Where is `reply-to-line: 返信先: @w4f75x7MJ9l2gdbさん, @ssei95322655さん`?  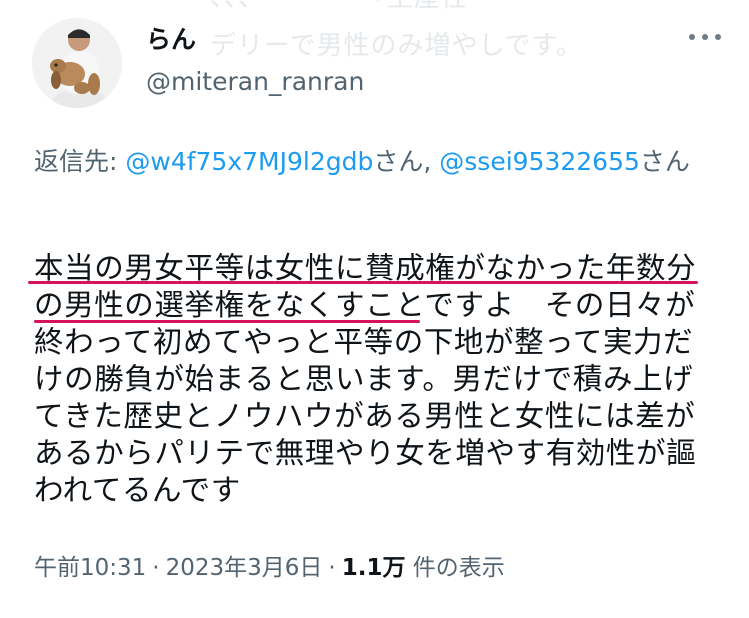
reply-to-line: 返信先: @w4f75x7MJ9l2gdbさん, @ssei95322655さん is located at coordinates (374, 162).